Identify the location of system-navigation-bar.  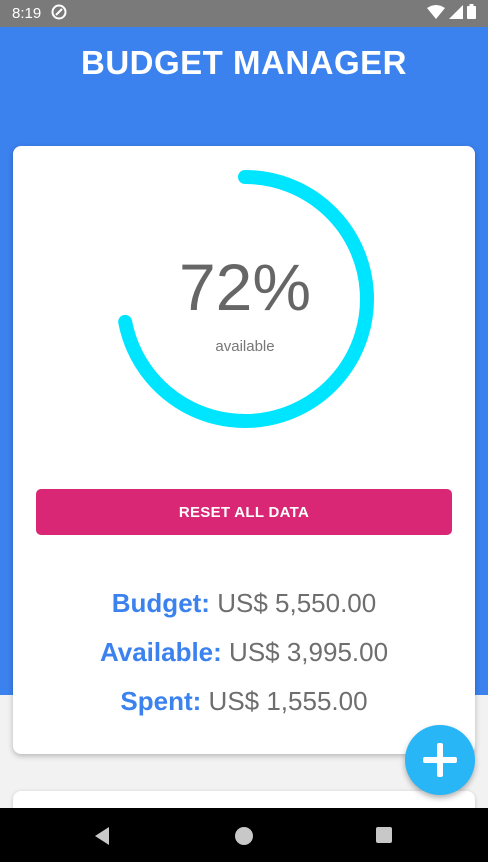
(244, 835).